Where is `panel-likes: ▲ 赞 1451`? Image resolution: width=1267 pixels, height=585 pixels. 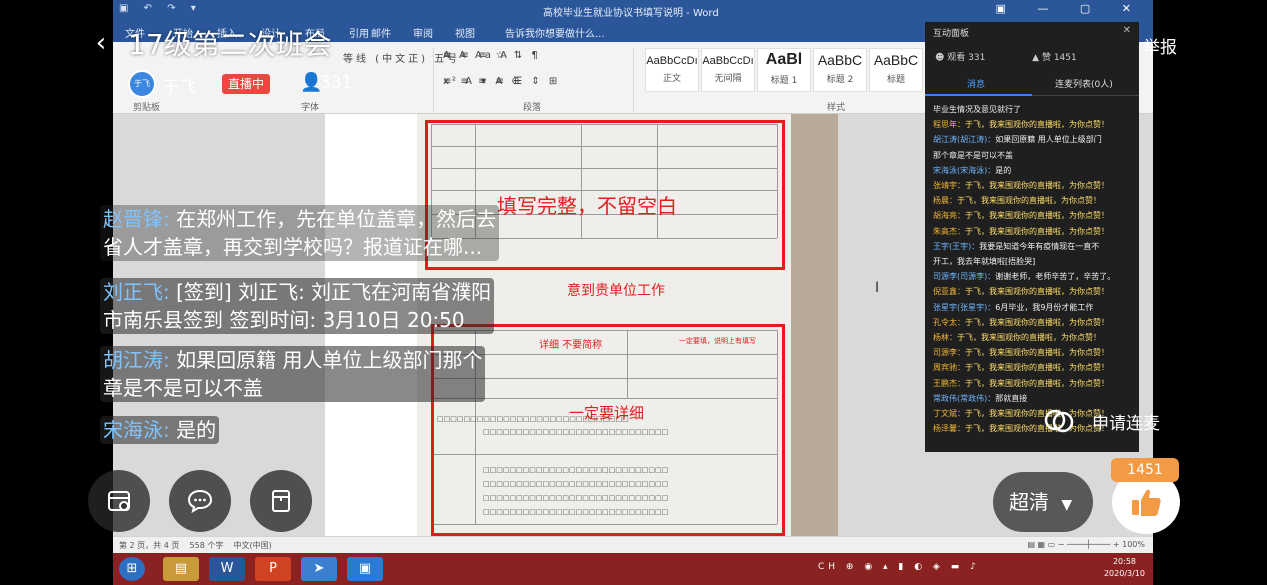 panel-likes: ▲ 赞 1451 is located at coordinates (1054, 58).